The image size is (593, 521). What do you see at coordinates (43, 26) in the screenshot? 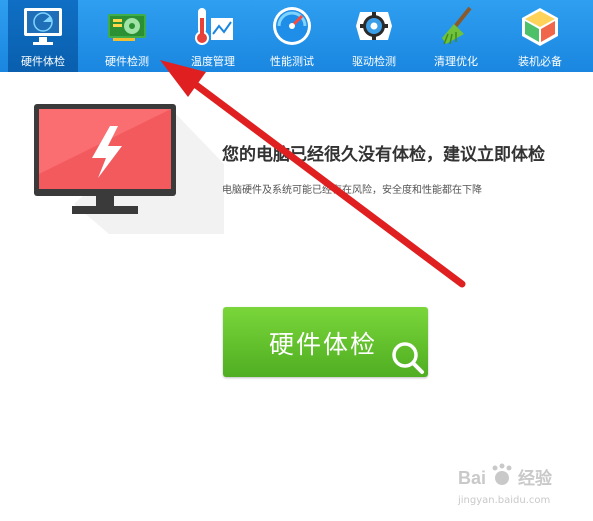
I see `radar-monitor-icon` at bounding box center [43, 26].